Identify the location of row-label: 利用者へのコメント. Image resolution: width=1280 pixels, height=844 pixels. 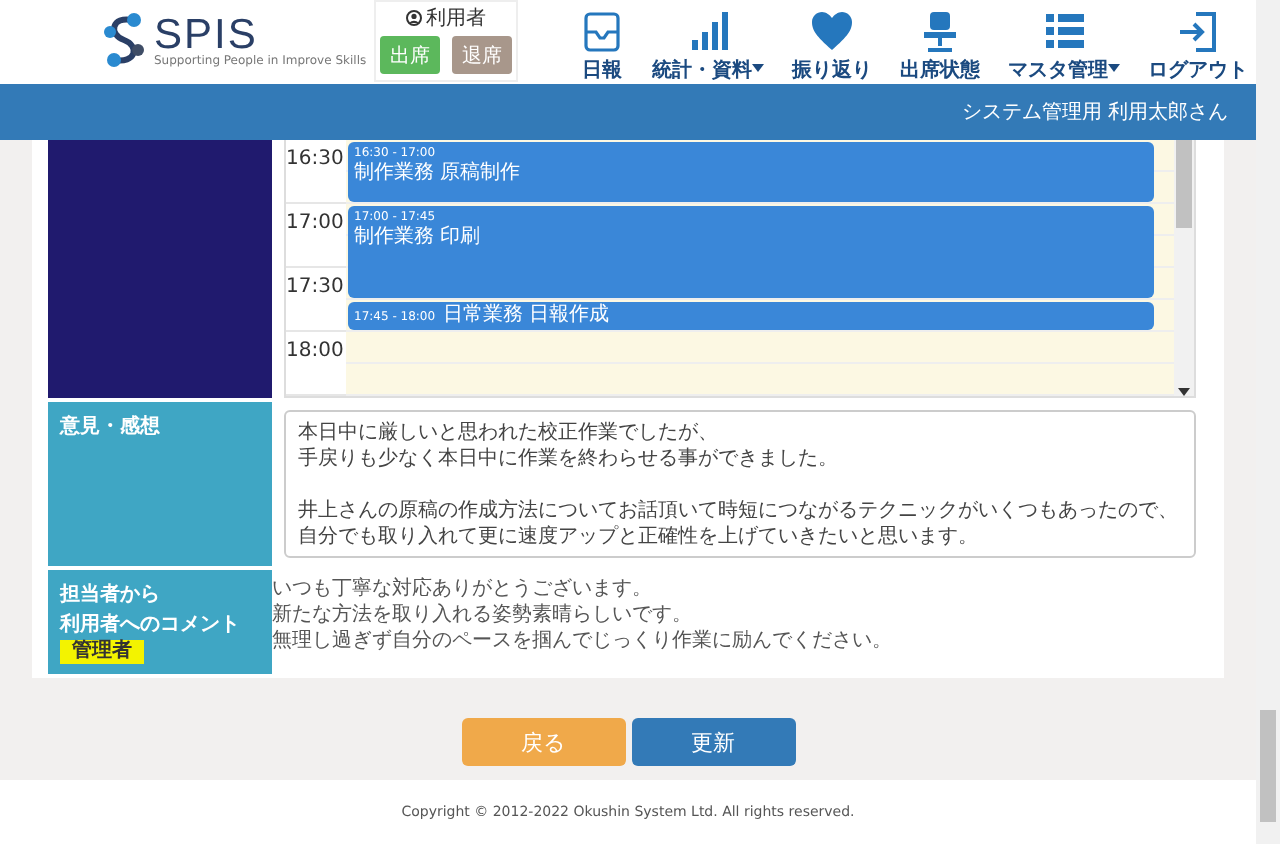
(151, 625).